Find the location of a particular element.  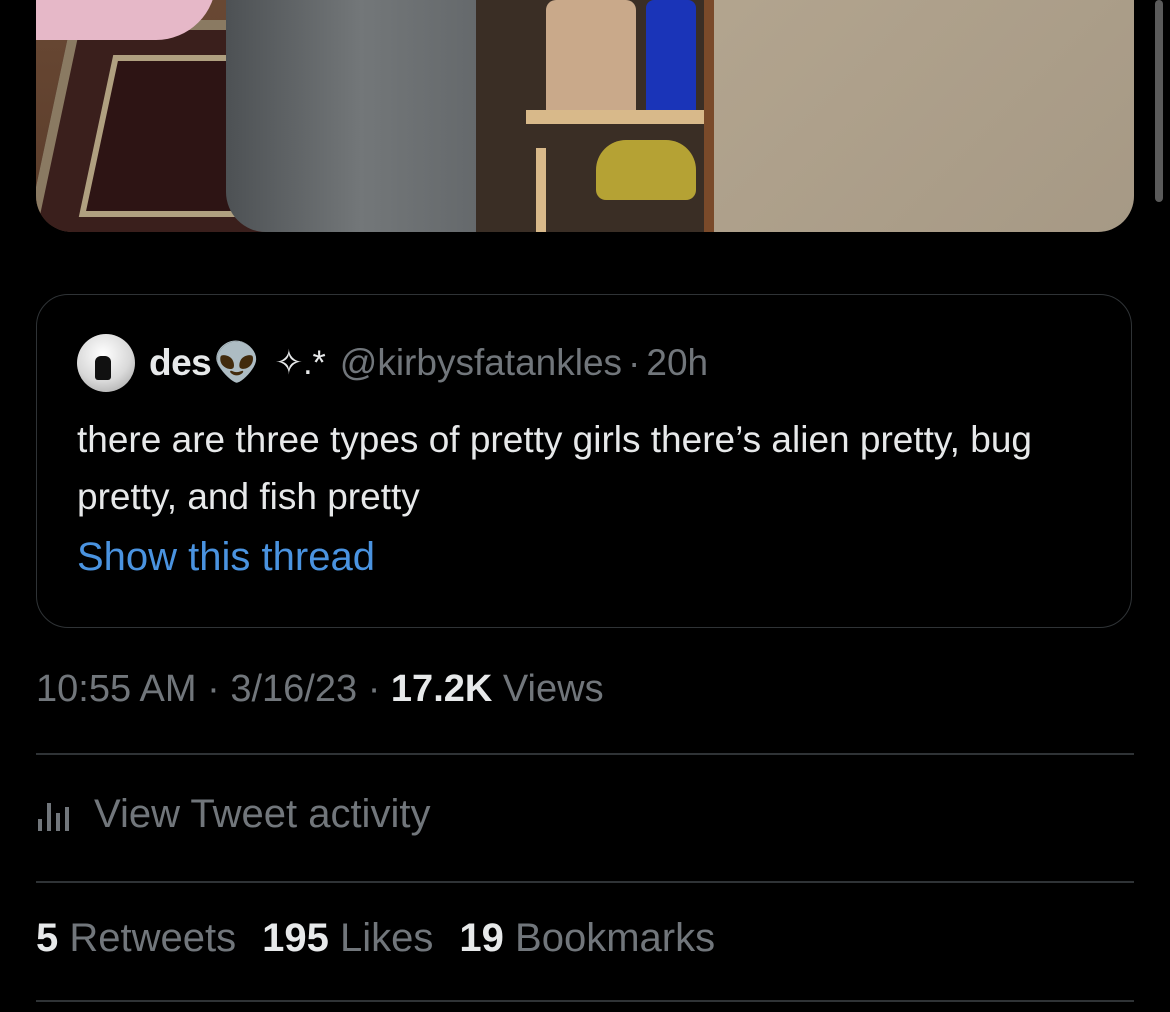

retweets-label: Retweets is located at coordinates (153, 938).